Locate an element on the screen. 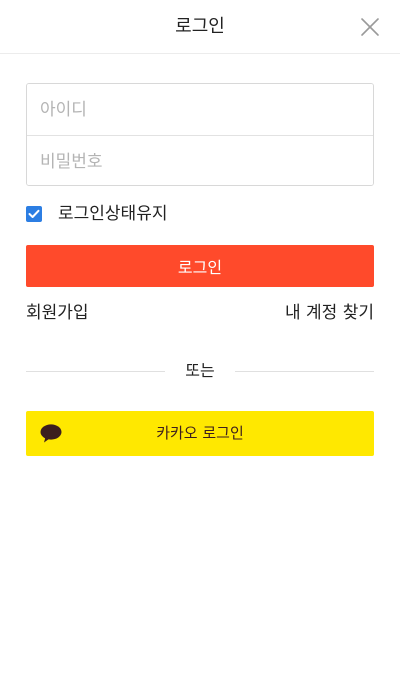 This screenshot has width=400, height=683. signup-link: 회원가입 is located at coordinates (57, 313).